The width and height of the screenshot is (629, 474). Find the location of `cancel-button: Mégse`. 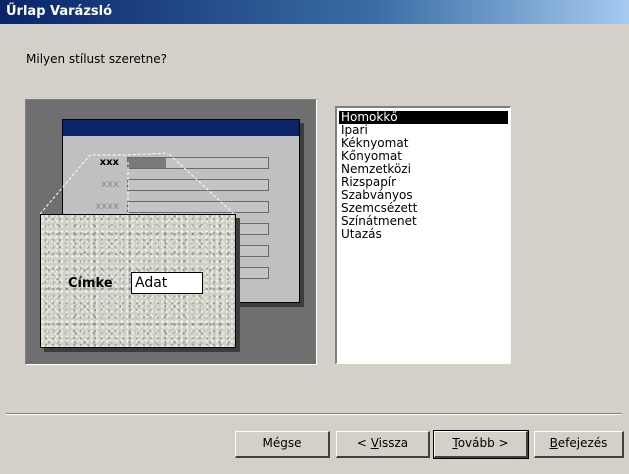

cancel-button: Mégse is located at coordinates (282, 444).